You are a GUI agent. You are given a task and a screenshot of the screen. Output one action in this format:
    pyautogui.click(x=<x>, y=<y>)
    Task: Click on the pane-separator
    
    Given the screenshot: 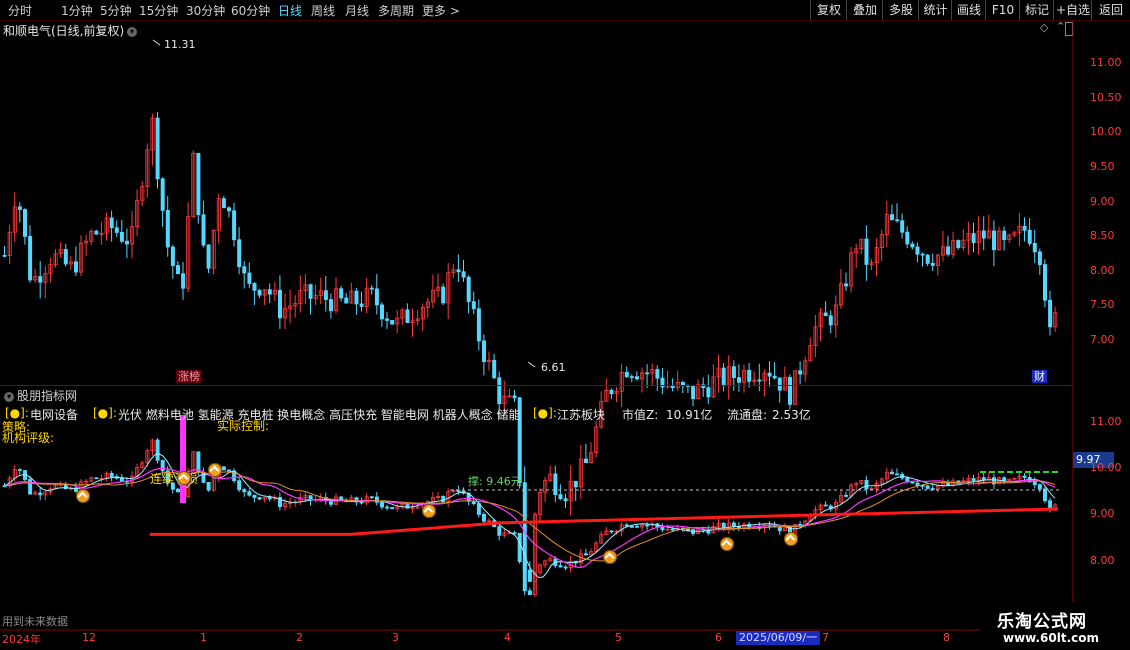 What is the action you would take?
    pyautogui.click(x=536, y=385)
    